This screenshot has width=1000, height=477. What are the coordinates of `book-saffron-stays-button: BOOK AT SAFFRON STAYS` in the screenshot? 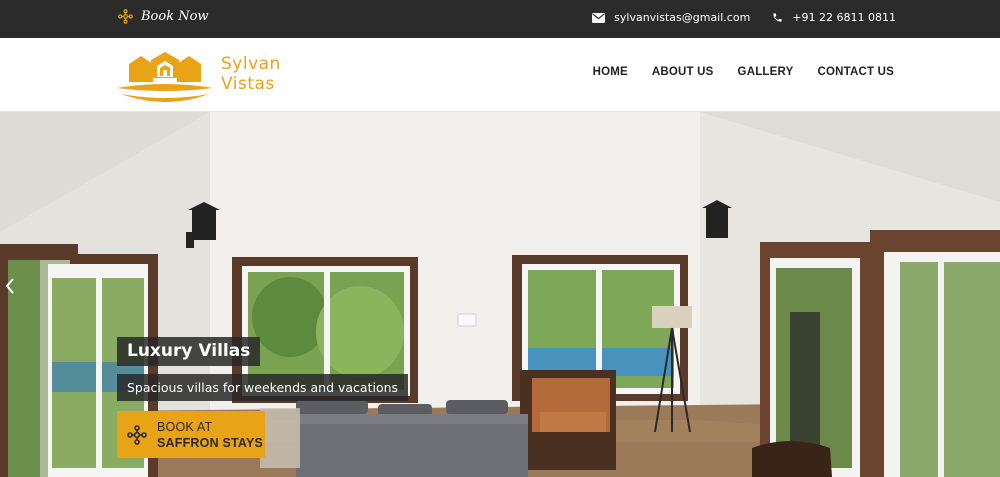 It's located at (191, 434).